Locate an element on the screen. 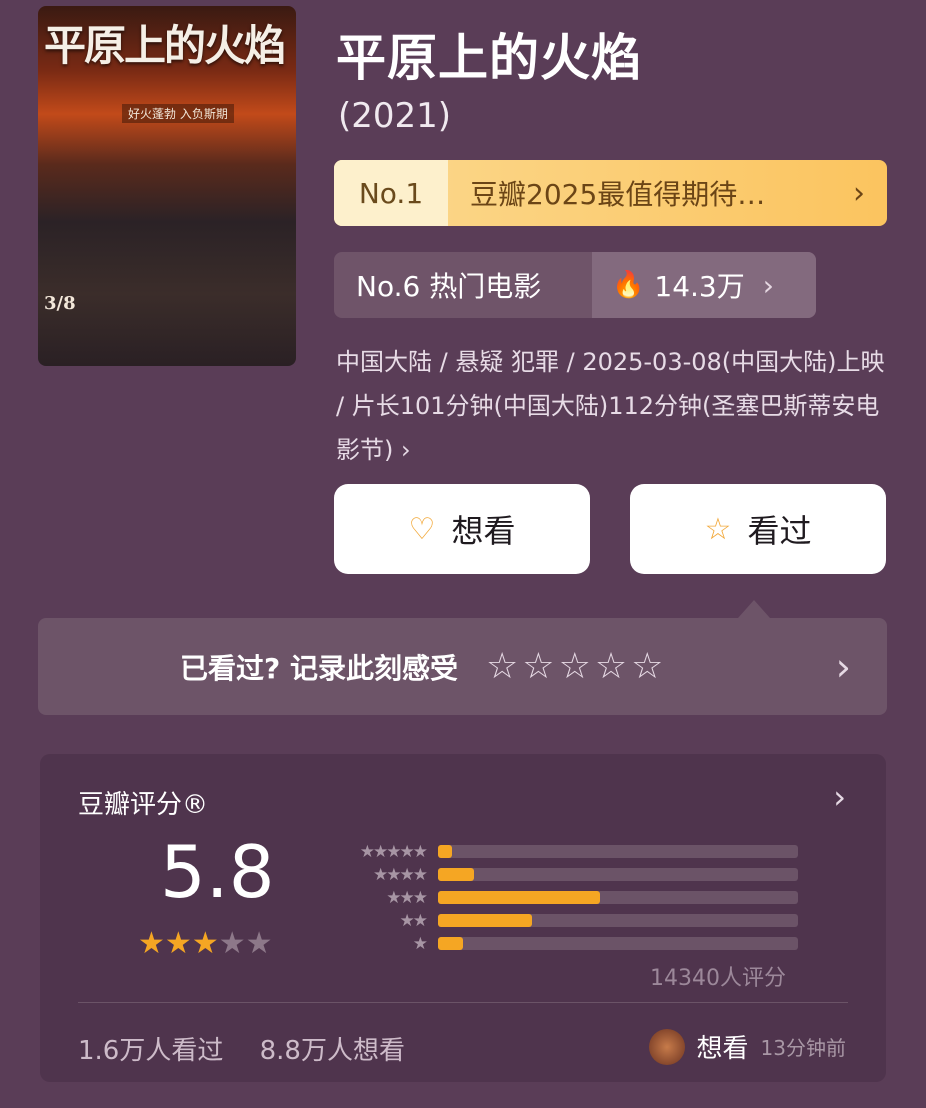  distribution-row: ★★★★ is located at coordinates (562, 874).